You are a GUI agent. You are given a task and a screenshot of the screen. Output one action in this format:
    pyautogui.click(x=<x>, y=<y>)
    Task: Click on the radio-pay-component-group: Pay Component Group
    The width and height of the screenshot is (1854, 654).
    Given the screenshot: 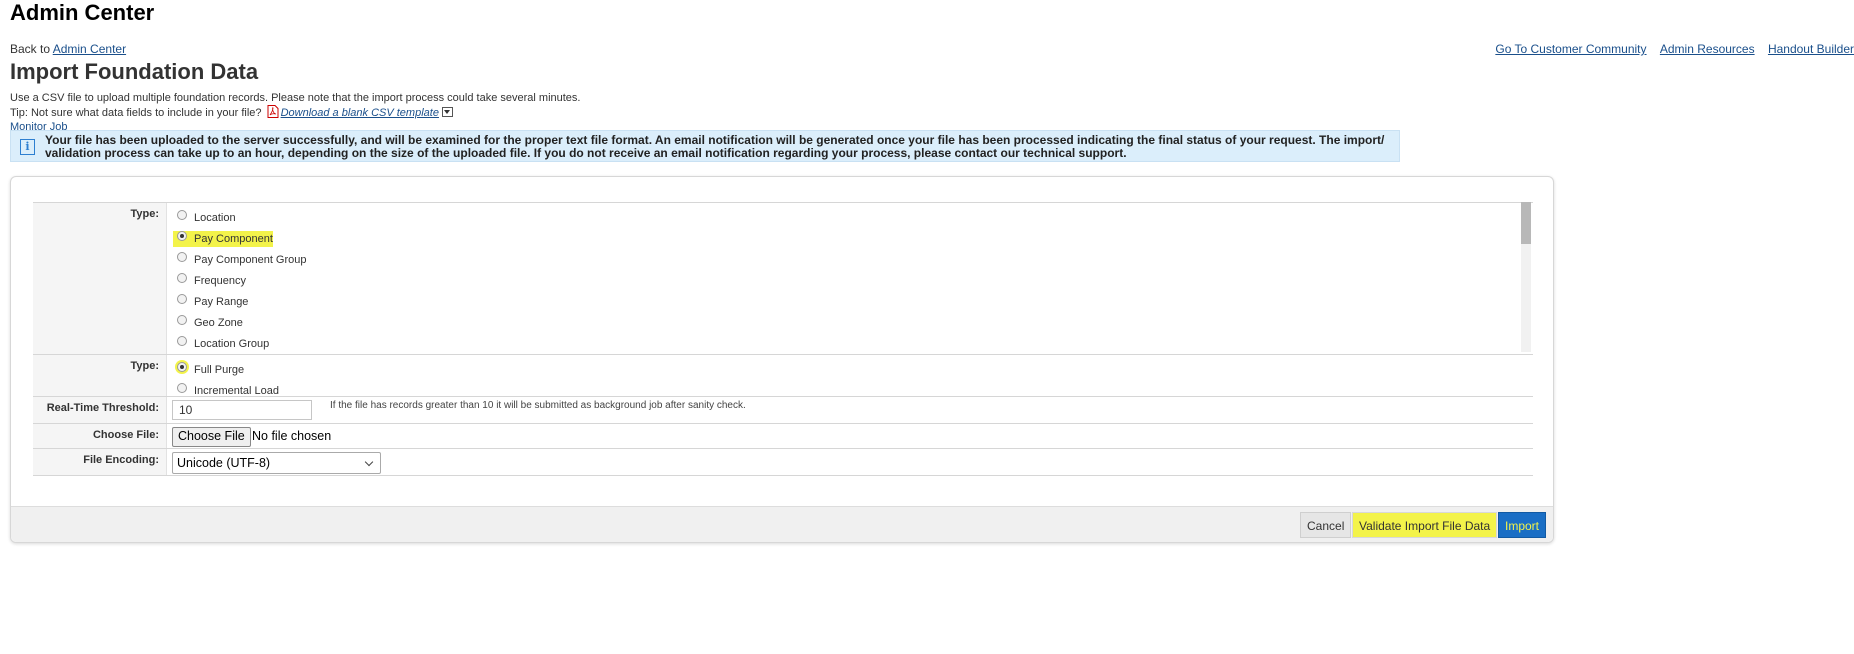 What is the action you would take?
    pyautogui.click(x=855, y=259)
    